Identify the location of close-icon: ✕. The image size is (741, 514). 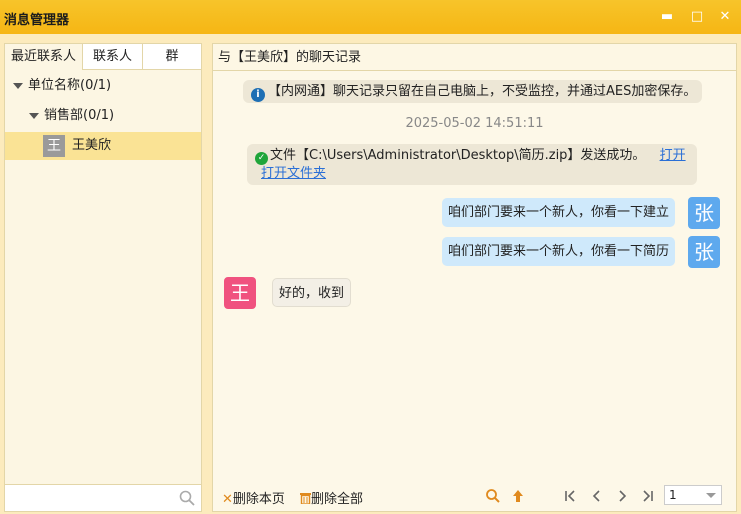
(227, 499).